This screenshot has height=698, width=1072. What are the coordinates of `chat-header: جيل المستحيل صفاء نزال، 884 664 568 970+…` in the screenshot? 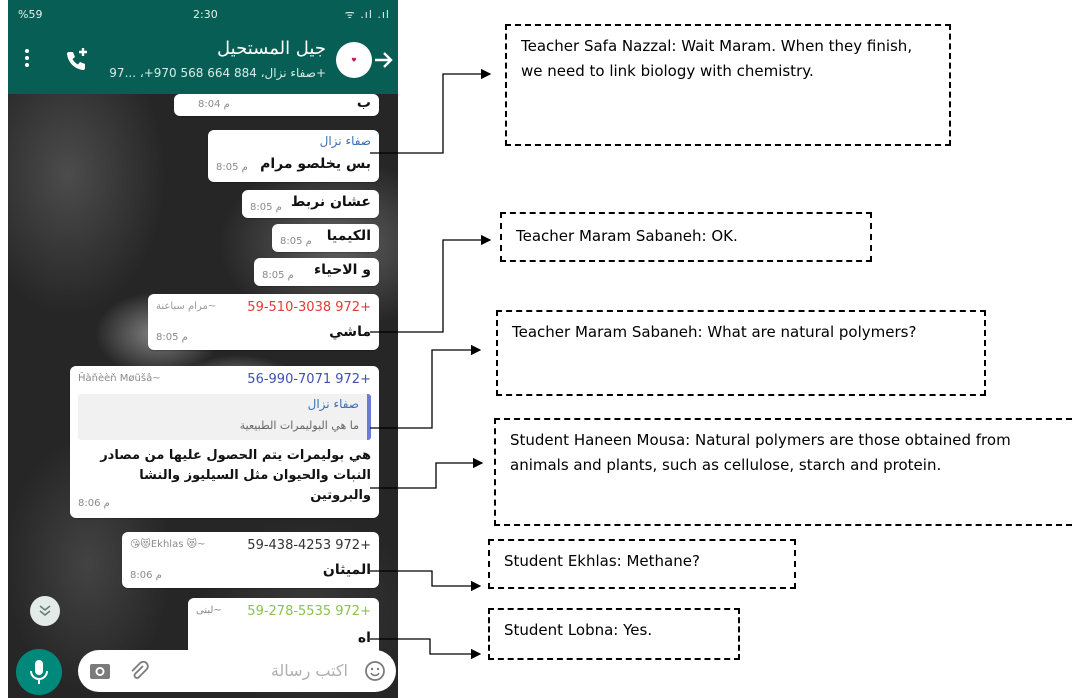 It's located at (203, 61).